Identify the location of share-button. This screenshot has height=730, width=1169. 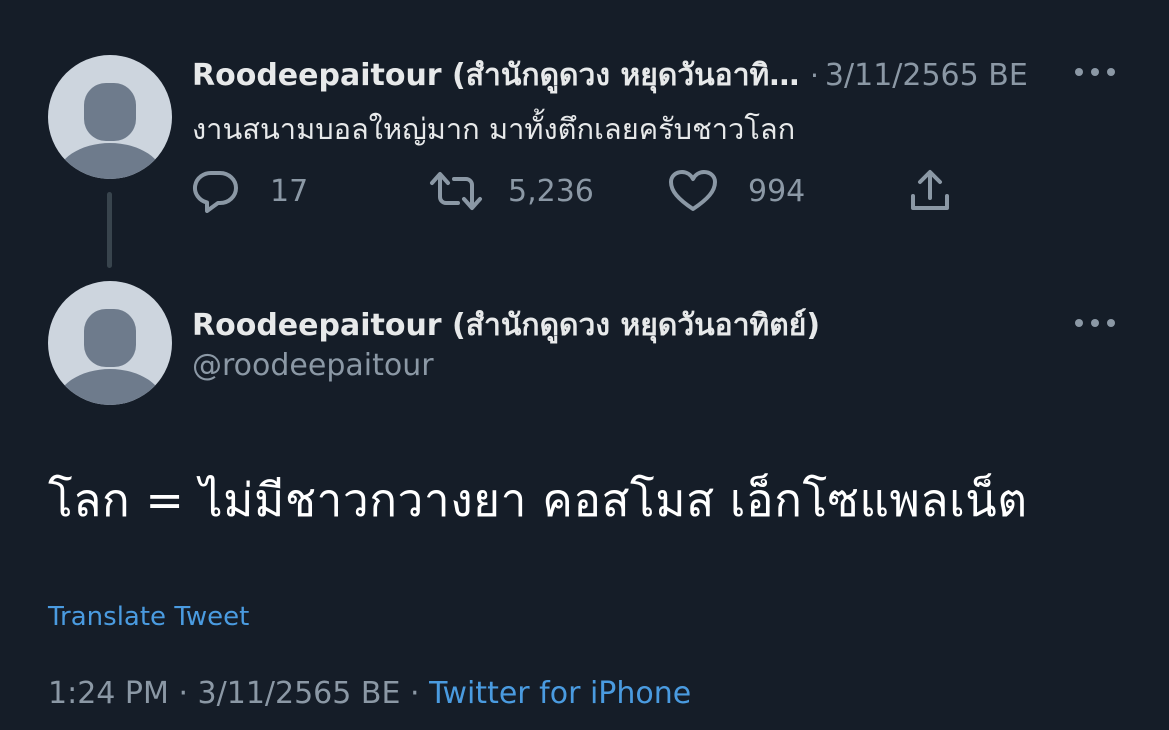
(930, 191).